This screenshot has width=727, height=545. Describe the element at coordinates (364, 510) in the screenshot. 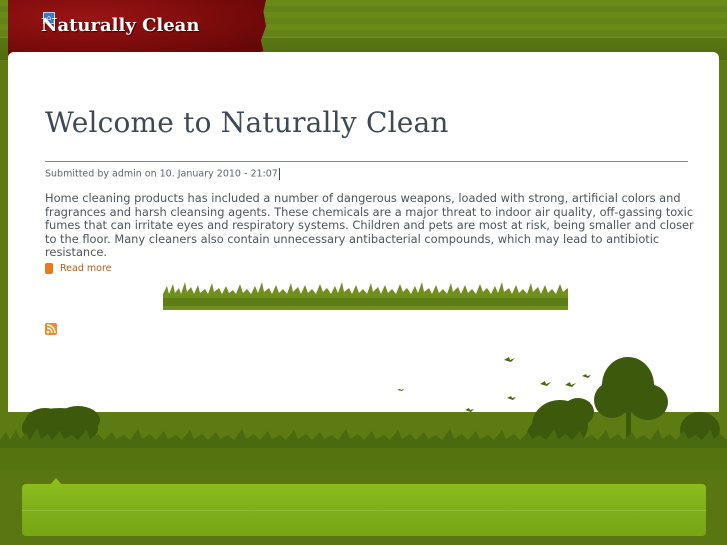

I see `footer-box` at that location.